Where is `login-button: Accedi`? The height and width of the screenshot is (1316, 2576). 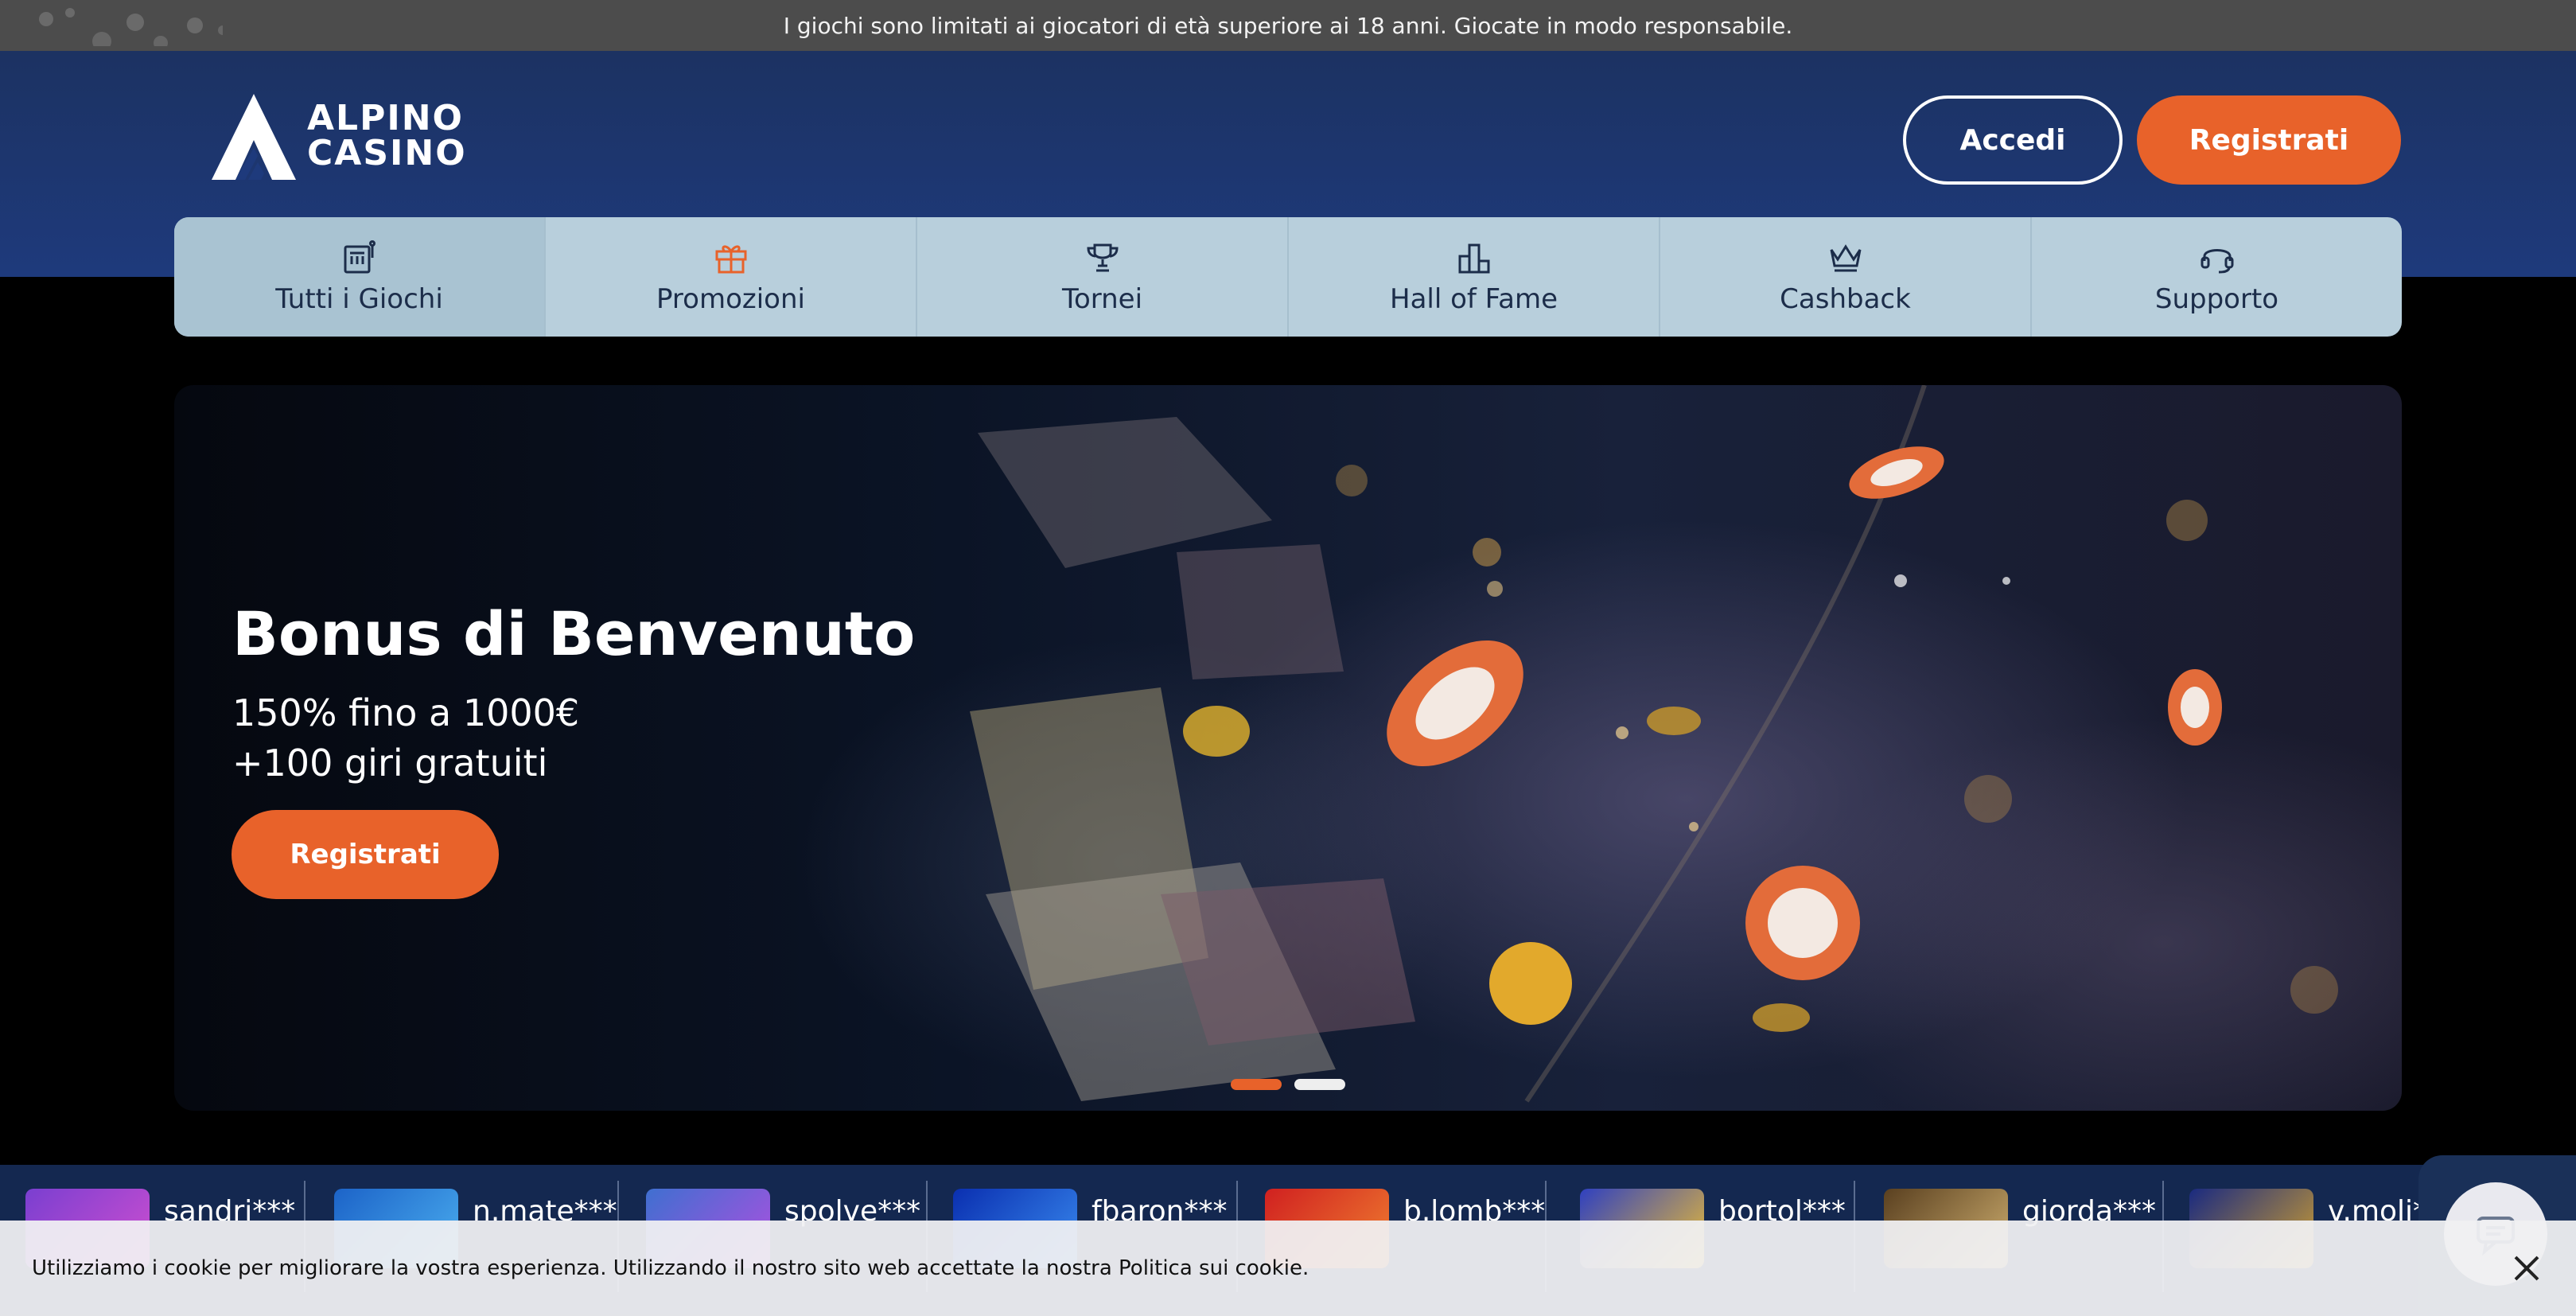 login-button: Accedi is located at coordinates (2013, 140).